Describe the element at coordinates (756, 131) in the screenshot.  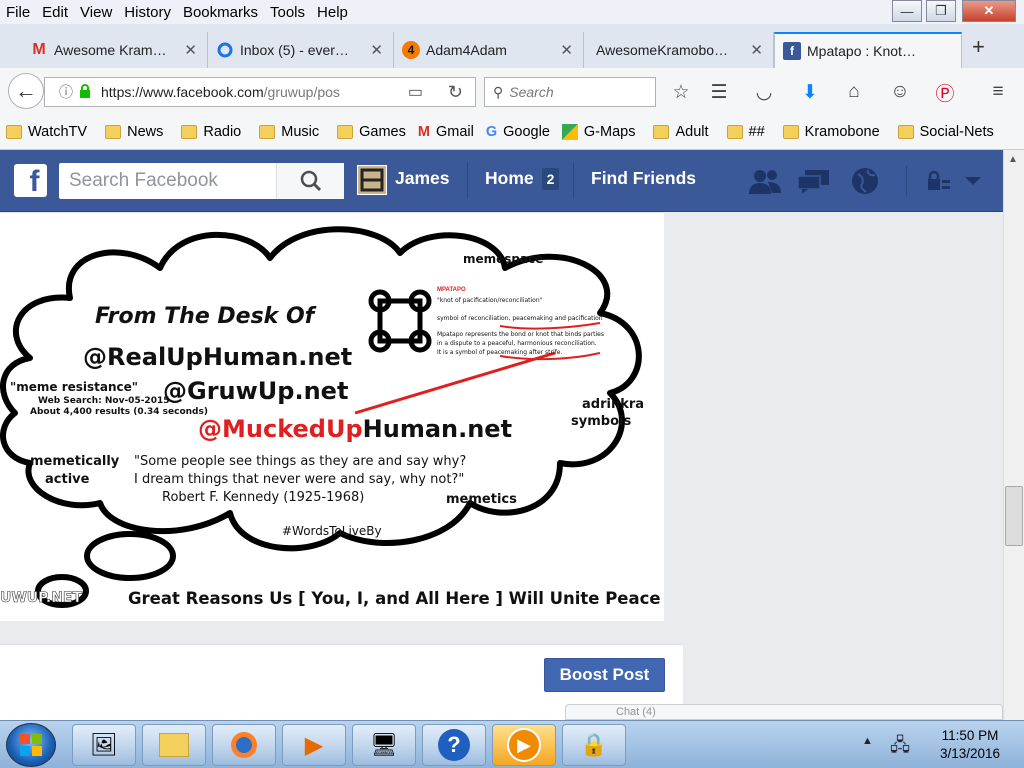
I see `bookmark-label: ##` at that location.